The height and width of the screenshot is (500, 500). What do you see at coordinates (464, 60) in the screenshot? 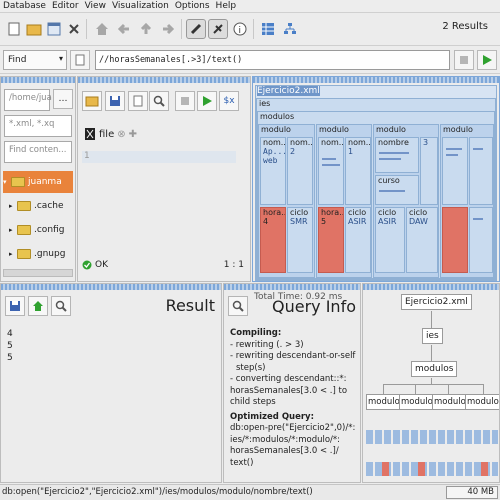
I see `stop-button` at bounding box center [464, 60].